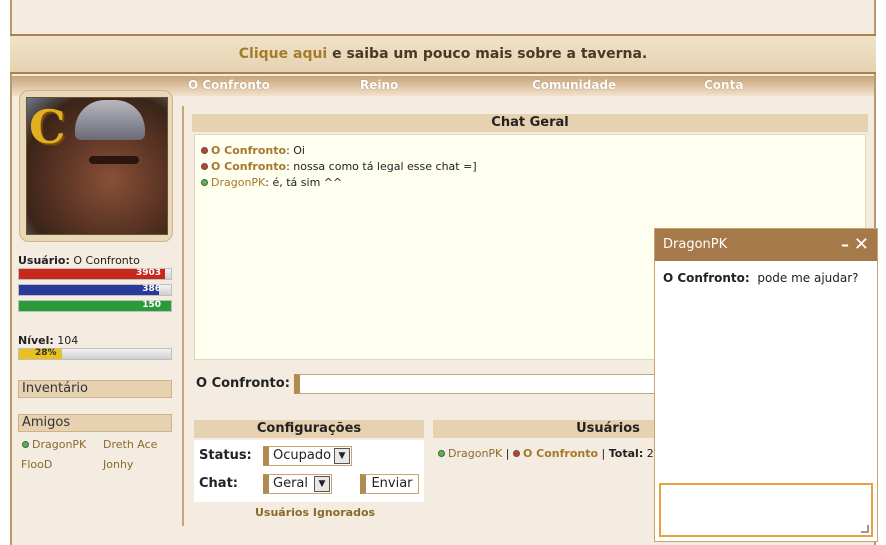 The image size is (886, 545). Describe the element at coordinates (865, 529) in the screenshot. I see `resize-grip-icon` at that location.